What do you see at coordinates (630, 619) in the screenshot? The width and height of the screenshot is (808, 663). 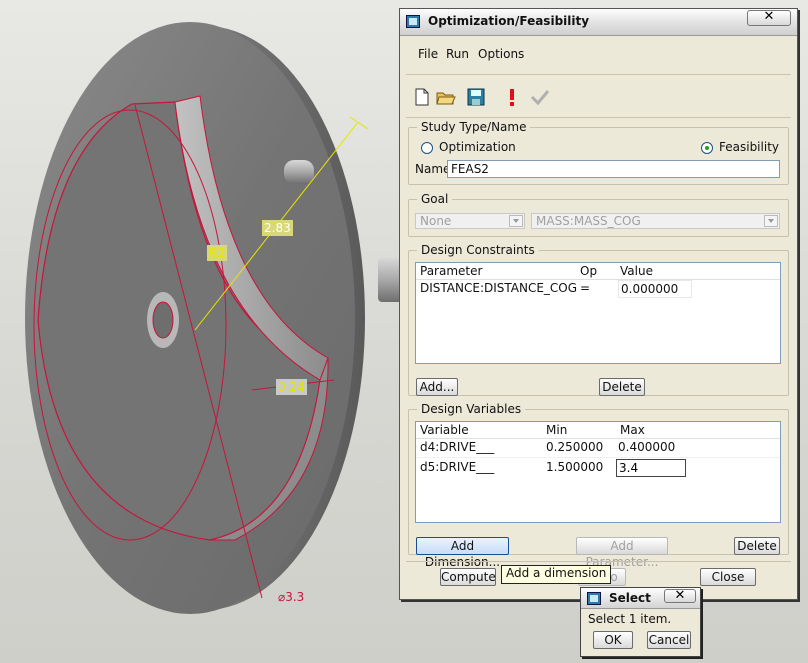 I see `select-message: Select 1 item.` at bounding box center [630, 619].